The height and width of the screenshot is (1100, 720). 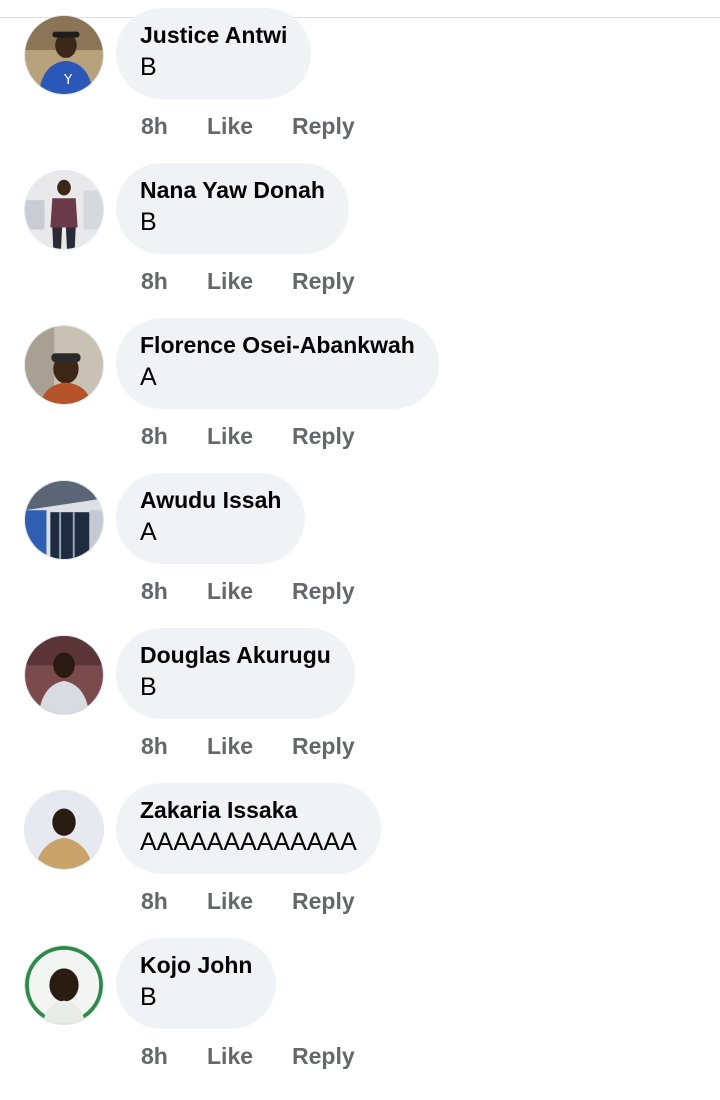 I want to click on comment-bubble: Douglas Akurugu B, so click(x=235, y=673).